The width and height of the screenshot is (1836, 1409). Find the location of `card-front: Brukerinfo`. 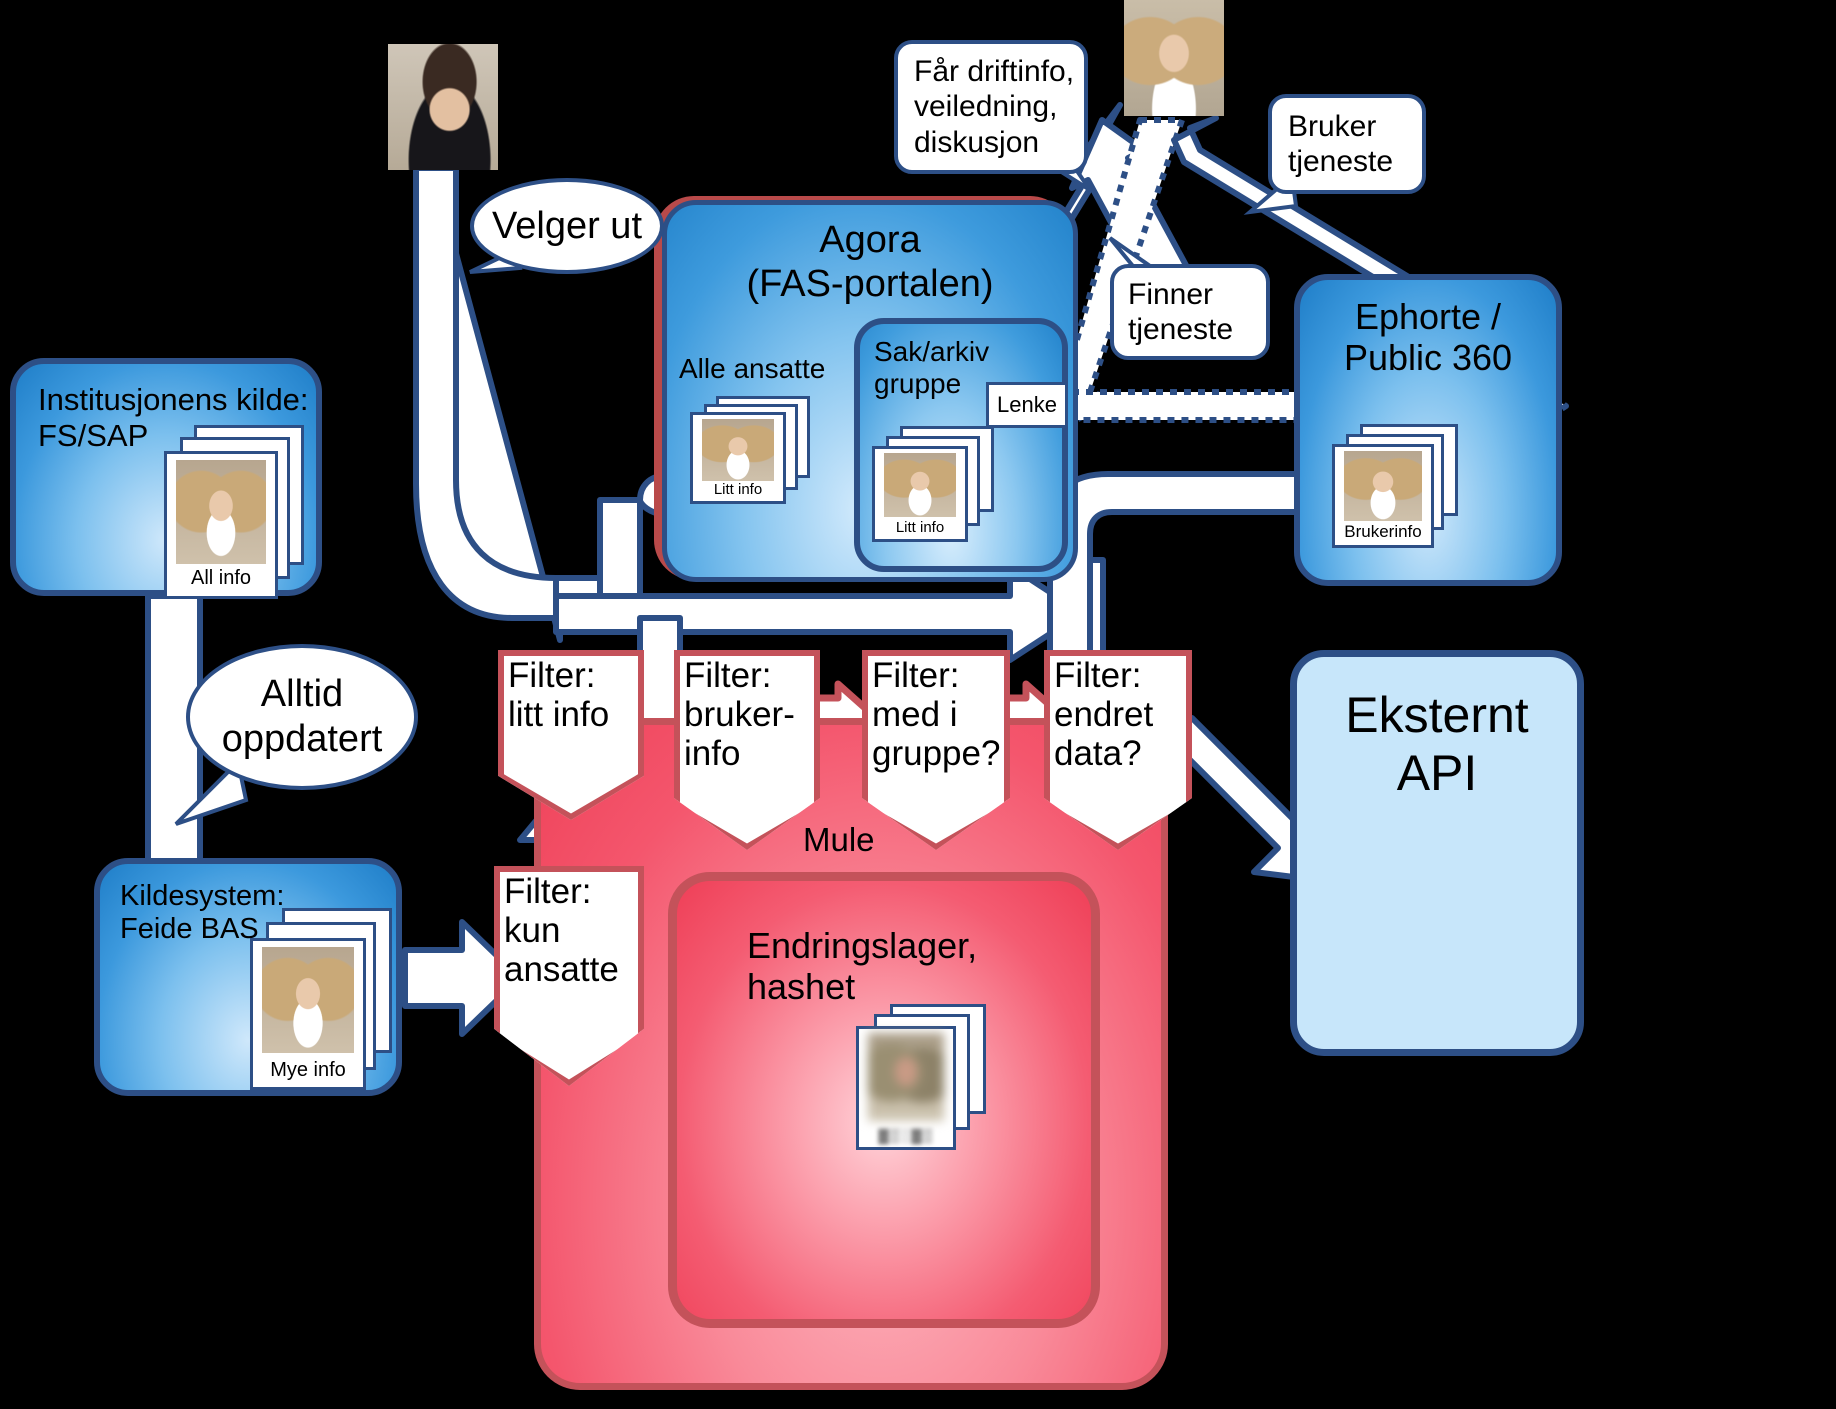

card-front: Brukerinfo is located at coordinates (1383, 496).